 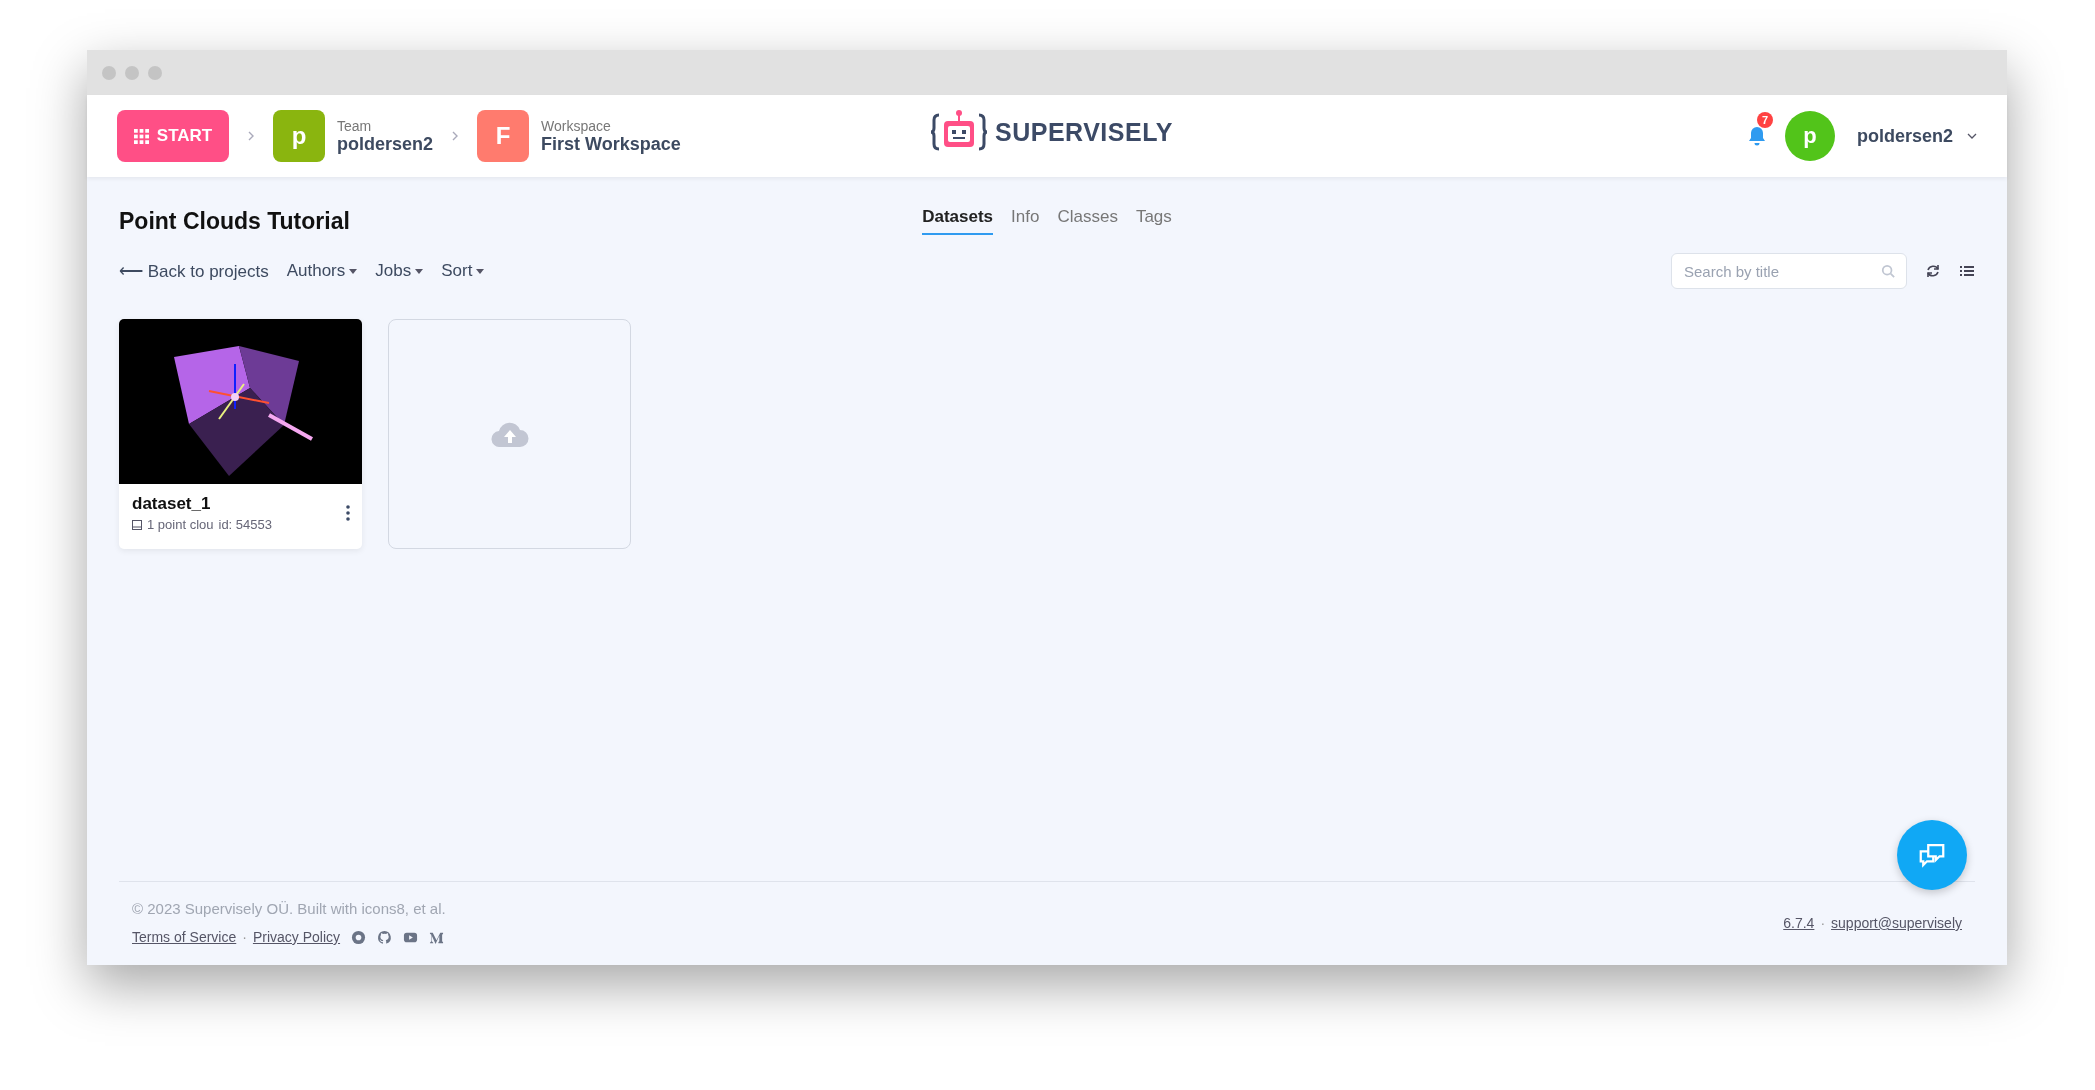 I want to click on refresh-icon, so click(x=1933, y=271).